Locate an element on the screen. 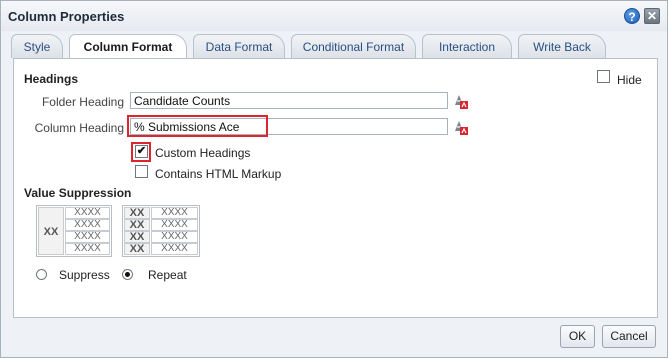 This screenshot has height=358, width=668. suppress-sample-grid: XX XXXX XXXX XXXX XXXX is located at coordinates (74, 231).